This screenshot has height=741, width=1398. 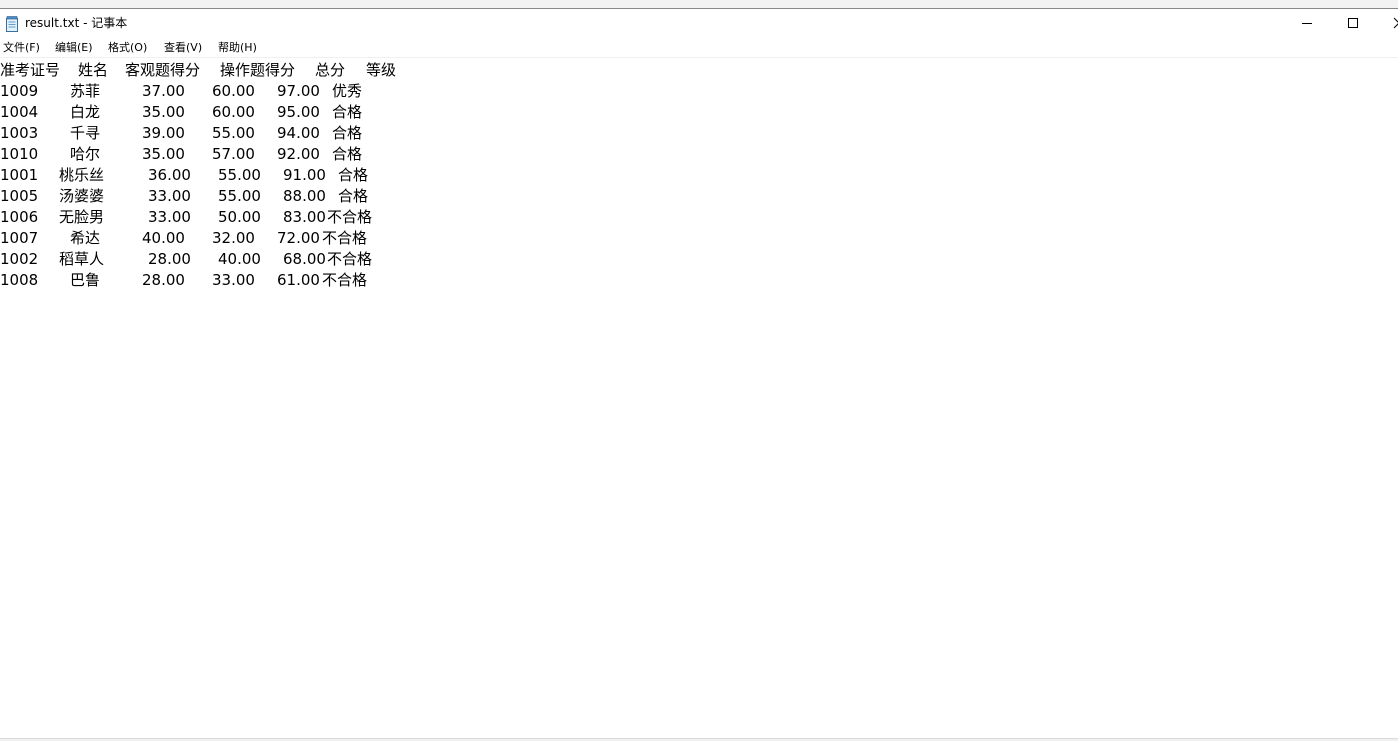 What do you see at coordinates (74, 48) in the screenshot?
I see `menu-edit: 编辑(E)` at bounding box center [74, 48].